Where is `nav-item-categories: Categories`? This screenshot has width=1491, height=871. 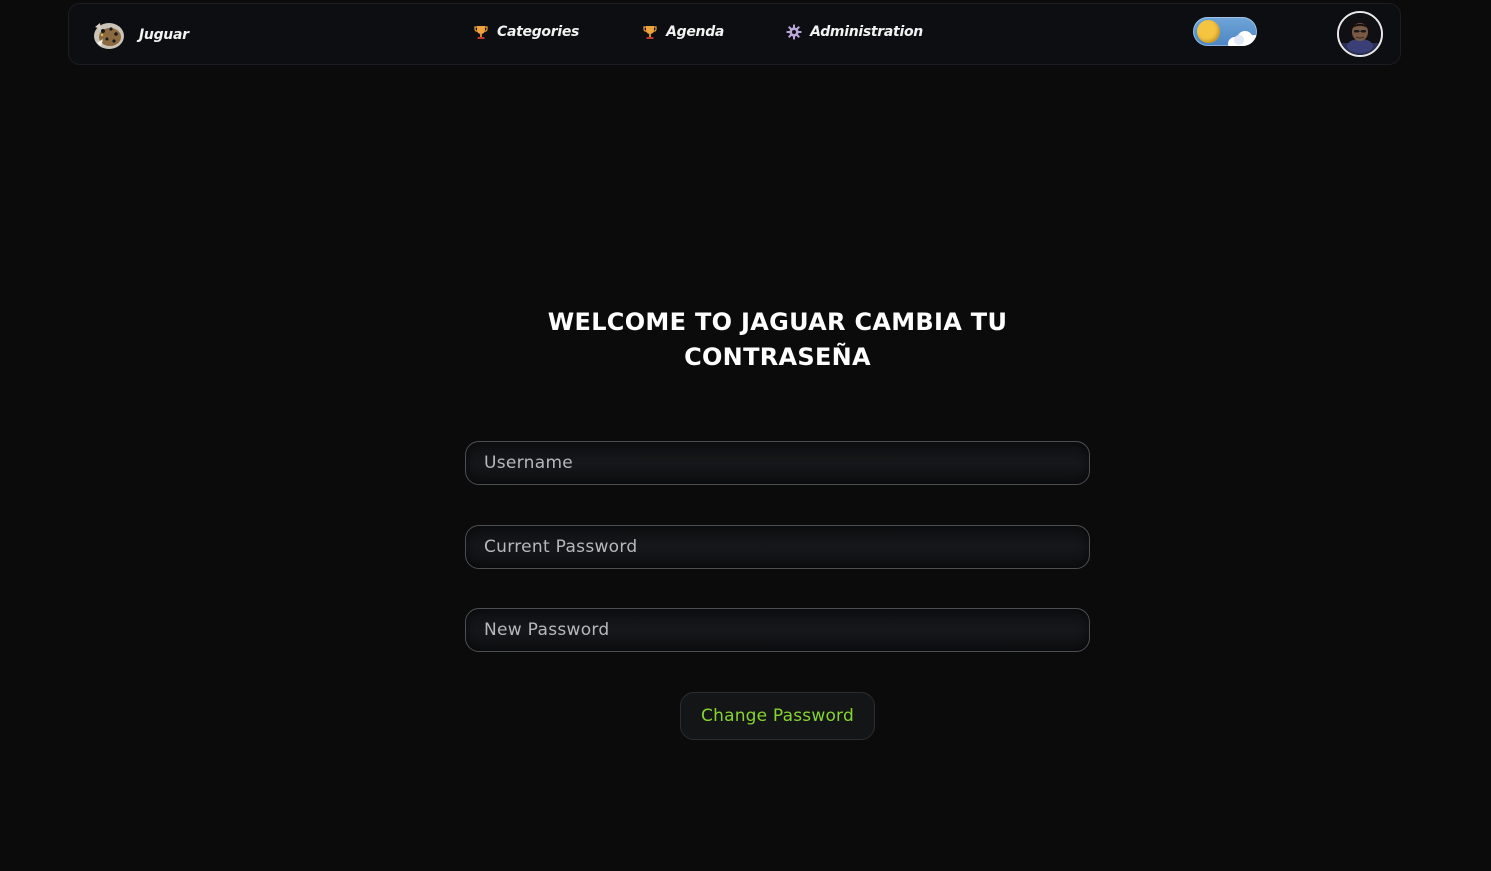
nav-item-categories: Categories is located at coordinates (526, 32).